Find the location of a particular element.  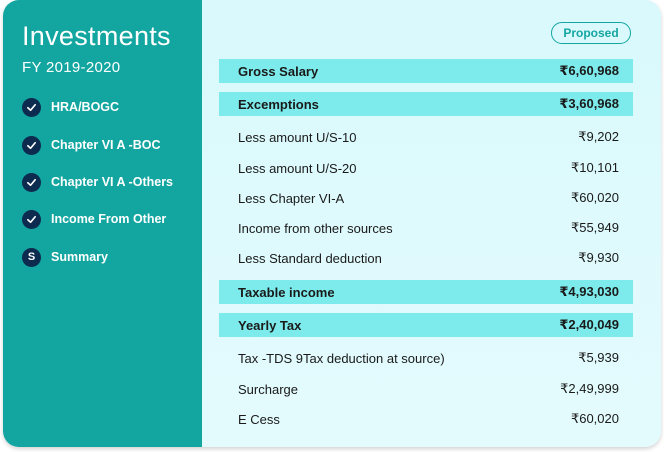

row-gross-salary: Gross Salary ₹6,60,968 is located at coordinates (426, 71).